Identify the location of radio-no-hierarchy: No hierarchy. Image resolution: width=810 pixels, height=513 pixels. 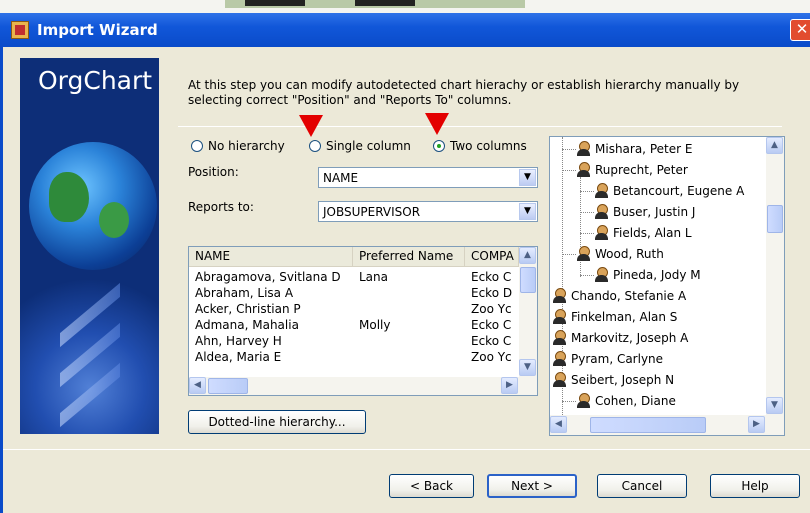
(238, 146).